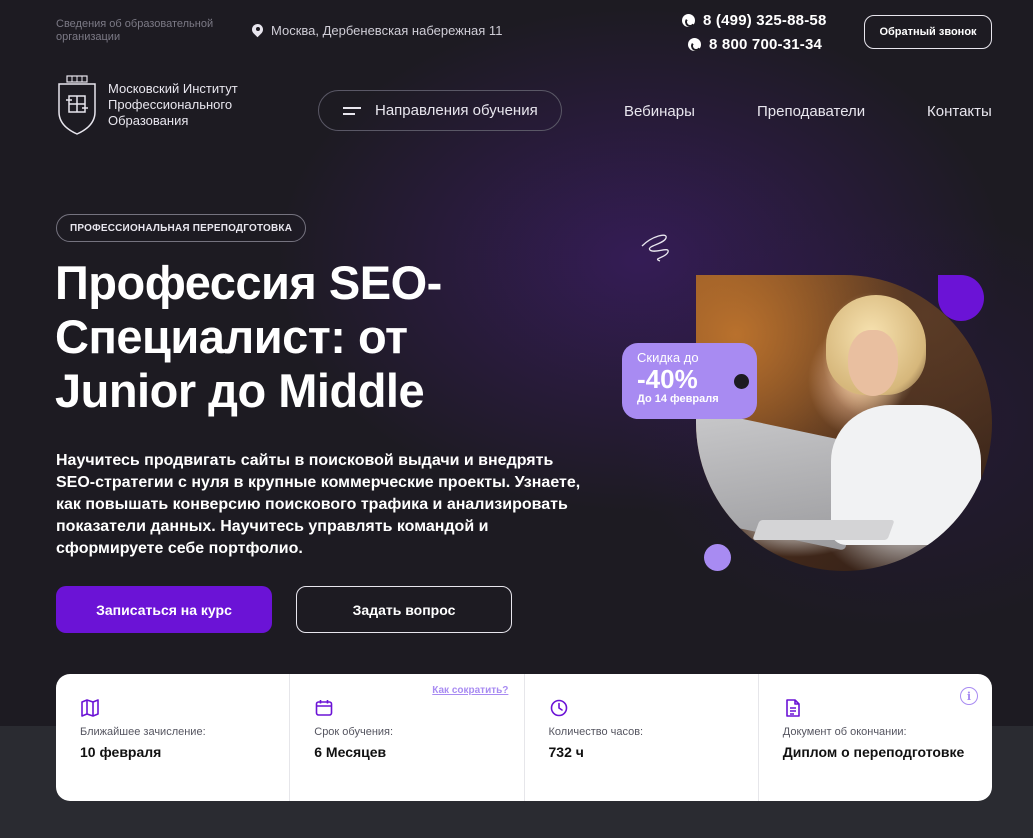  I want to click on phone-number-2: 8 800 700-31-34, so click(766, 44).